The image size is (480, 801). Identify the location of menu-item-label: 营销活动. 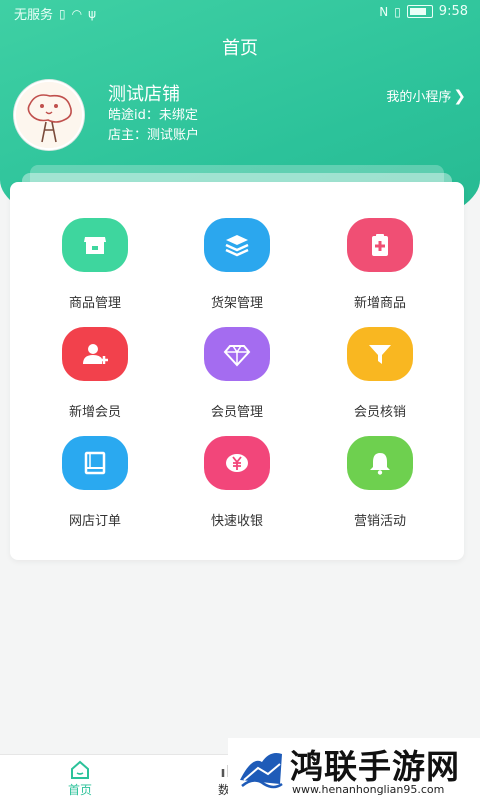
(379, 521).